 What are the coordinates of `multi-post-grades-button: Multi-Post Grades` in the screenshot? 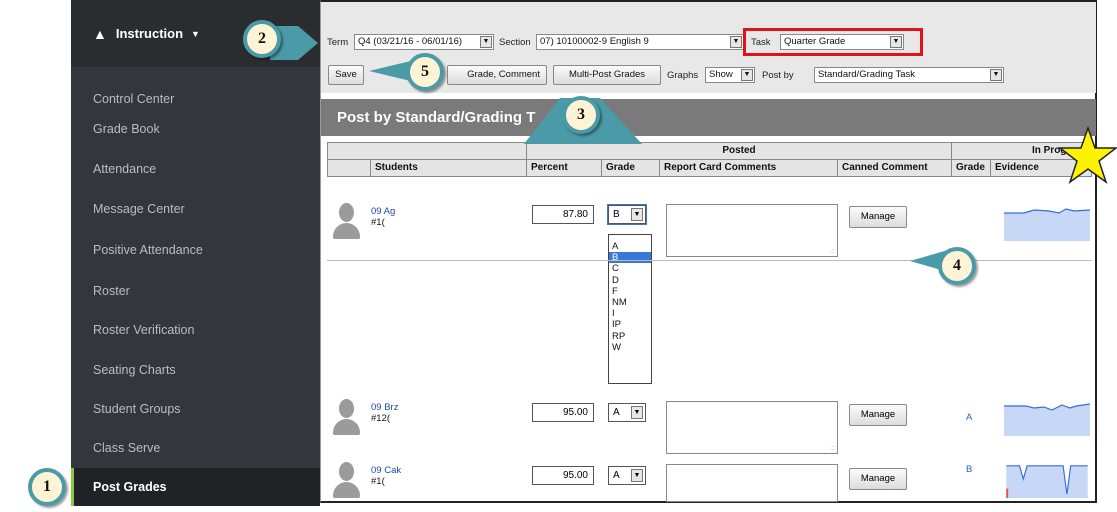 It's located at (607, 75).